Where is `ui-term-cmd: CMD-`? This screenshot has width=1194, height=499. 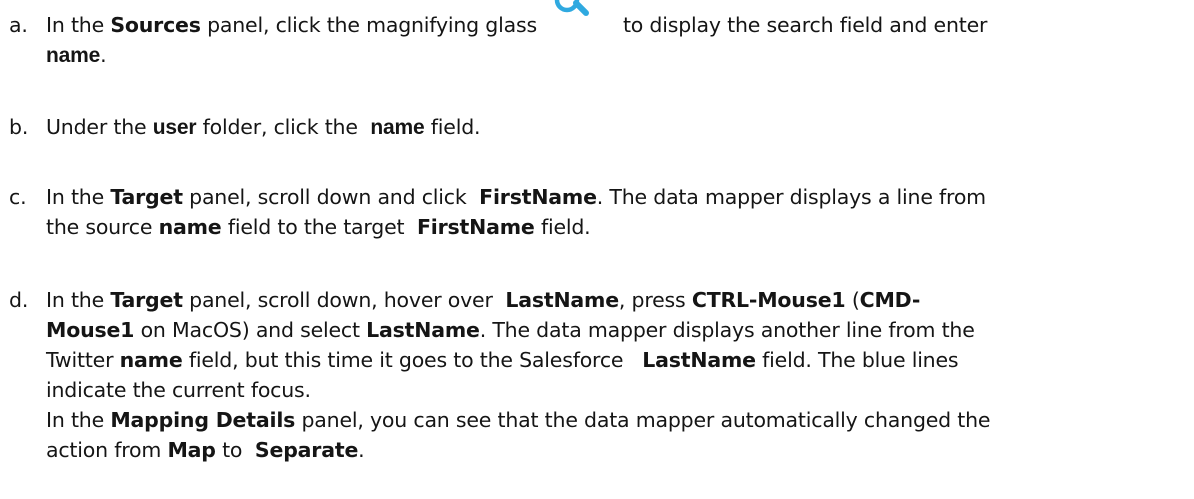
ui-term-cmd: CMD- is located at coordinates (890, 300).